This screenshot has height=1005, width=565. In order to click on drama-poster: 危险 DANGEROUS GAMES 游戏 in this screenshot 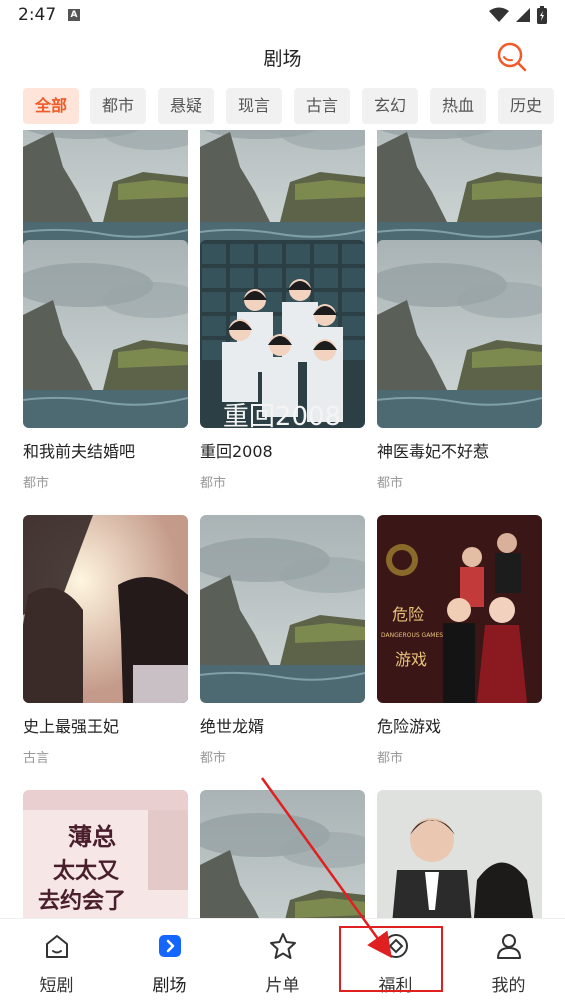, I will do `click(459, 609)`.